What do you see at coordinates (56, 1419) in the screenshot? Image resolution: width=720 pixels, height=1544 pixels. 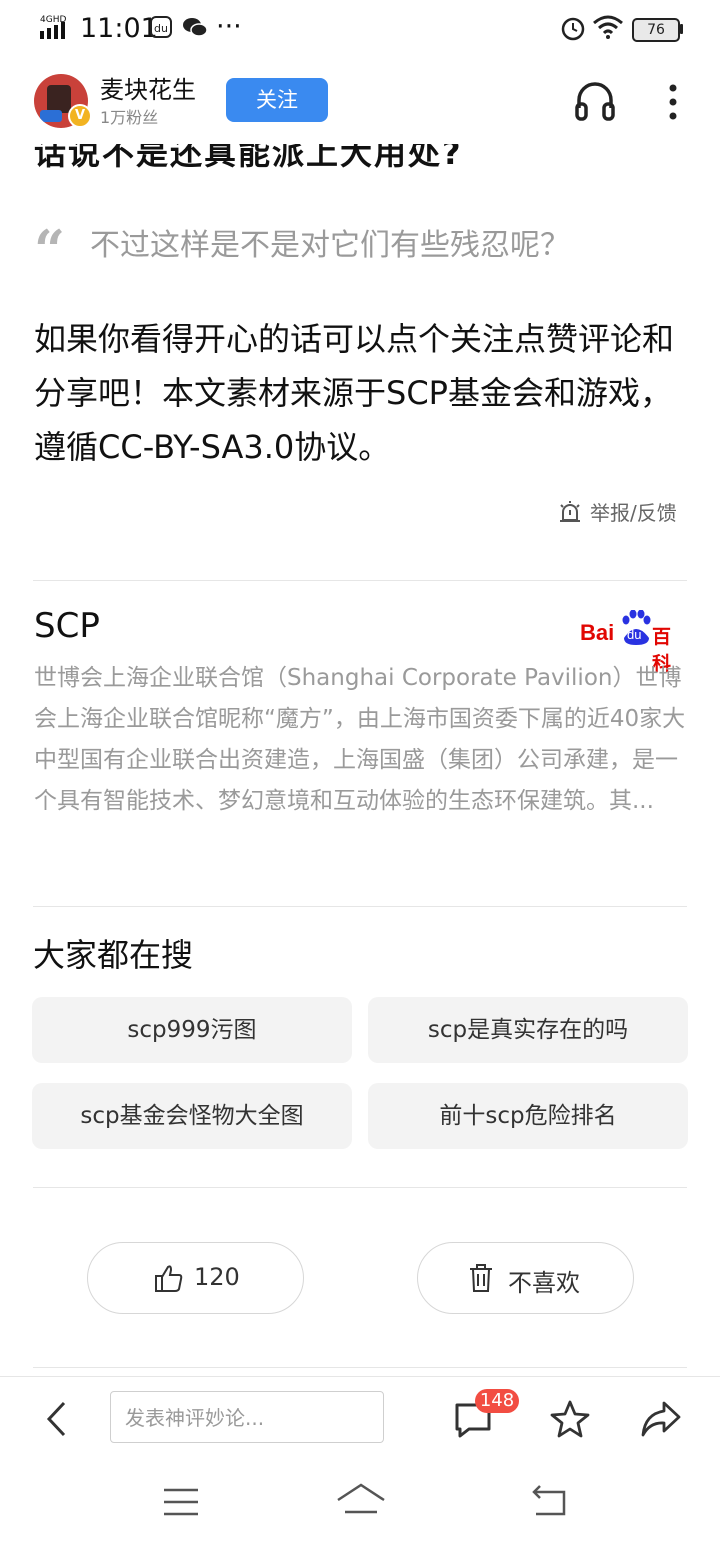 I see `back-arrow-icon` at bounding box center [56, 1419].